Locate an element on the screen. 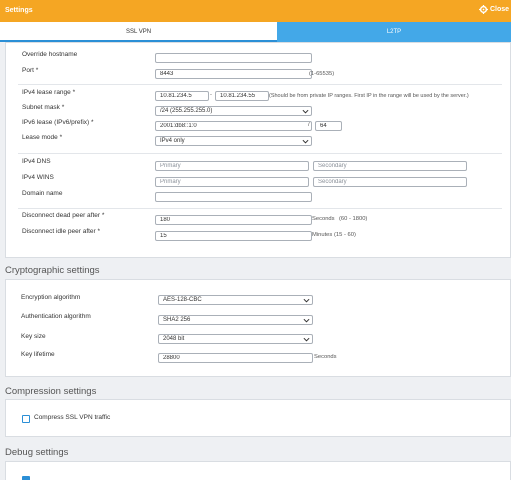 Image resolution: width=511 pixels, height=480 pixels. override-hostname-label: Override hostname is located at coordinates (50, 54).